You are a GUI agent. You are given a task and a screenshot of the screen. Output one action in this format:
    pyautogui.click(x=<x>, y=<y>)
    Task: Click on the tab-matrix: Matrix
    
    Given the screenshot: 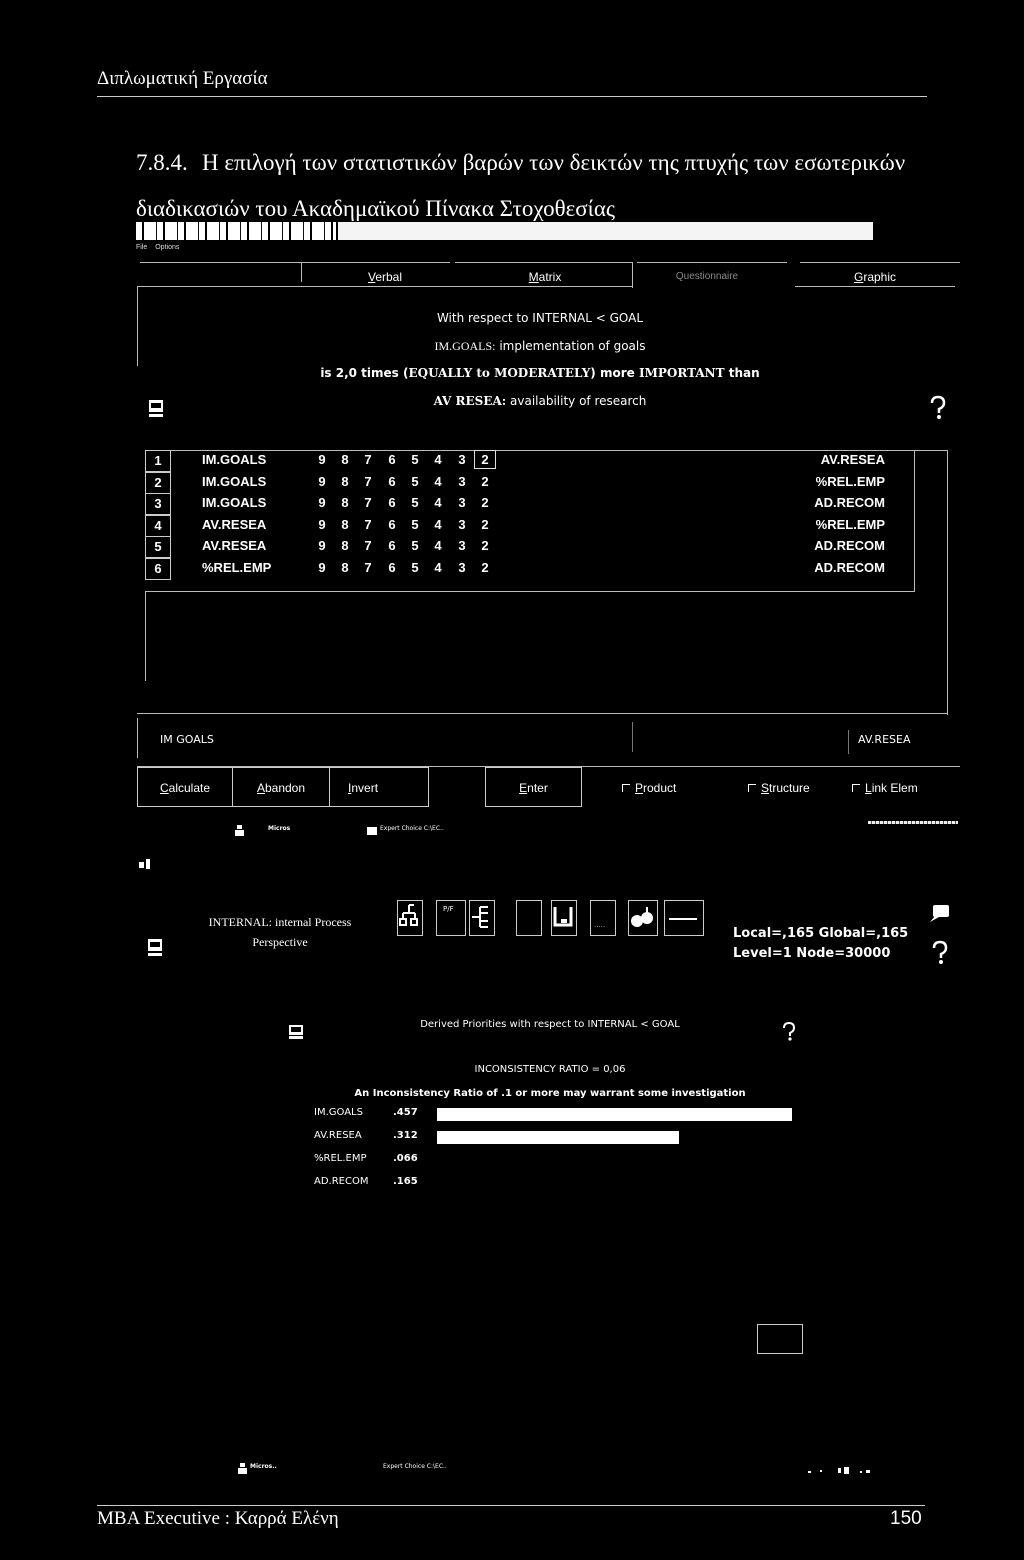 What is the action you would take?
    pyautogui.click(x=545, y=277)
    